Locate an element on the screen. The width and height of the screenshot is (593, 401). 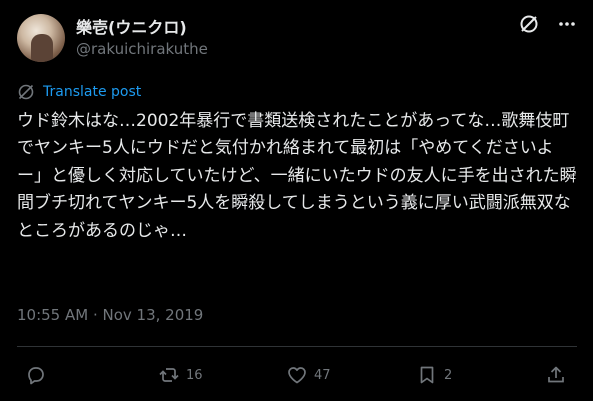
translate-post-link: Translate post is located at coordinates (79, 92).